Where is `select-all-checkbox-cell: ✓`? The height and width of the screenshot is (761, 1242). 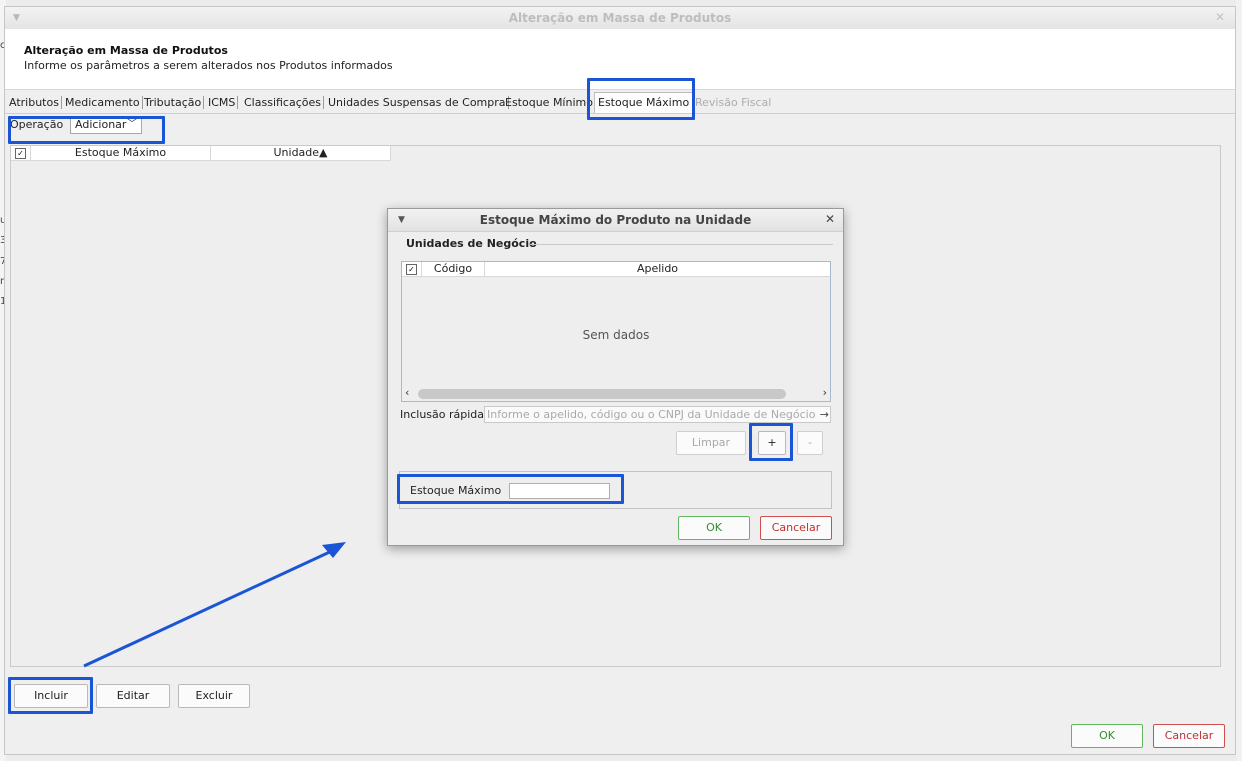
select-all-checkbox-cell: ✓ is located at coordinates (21, 153).